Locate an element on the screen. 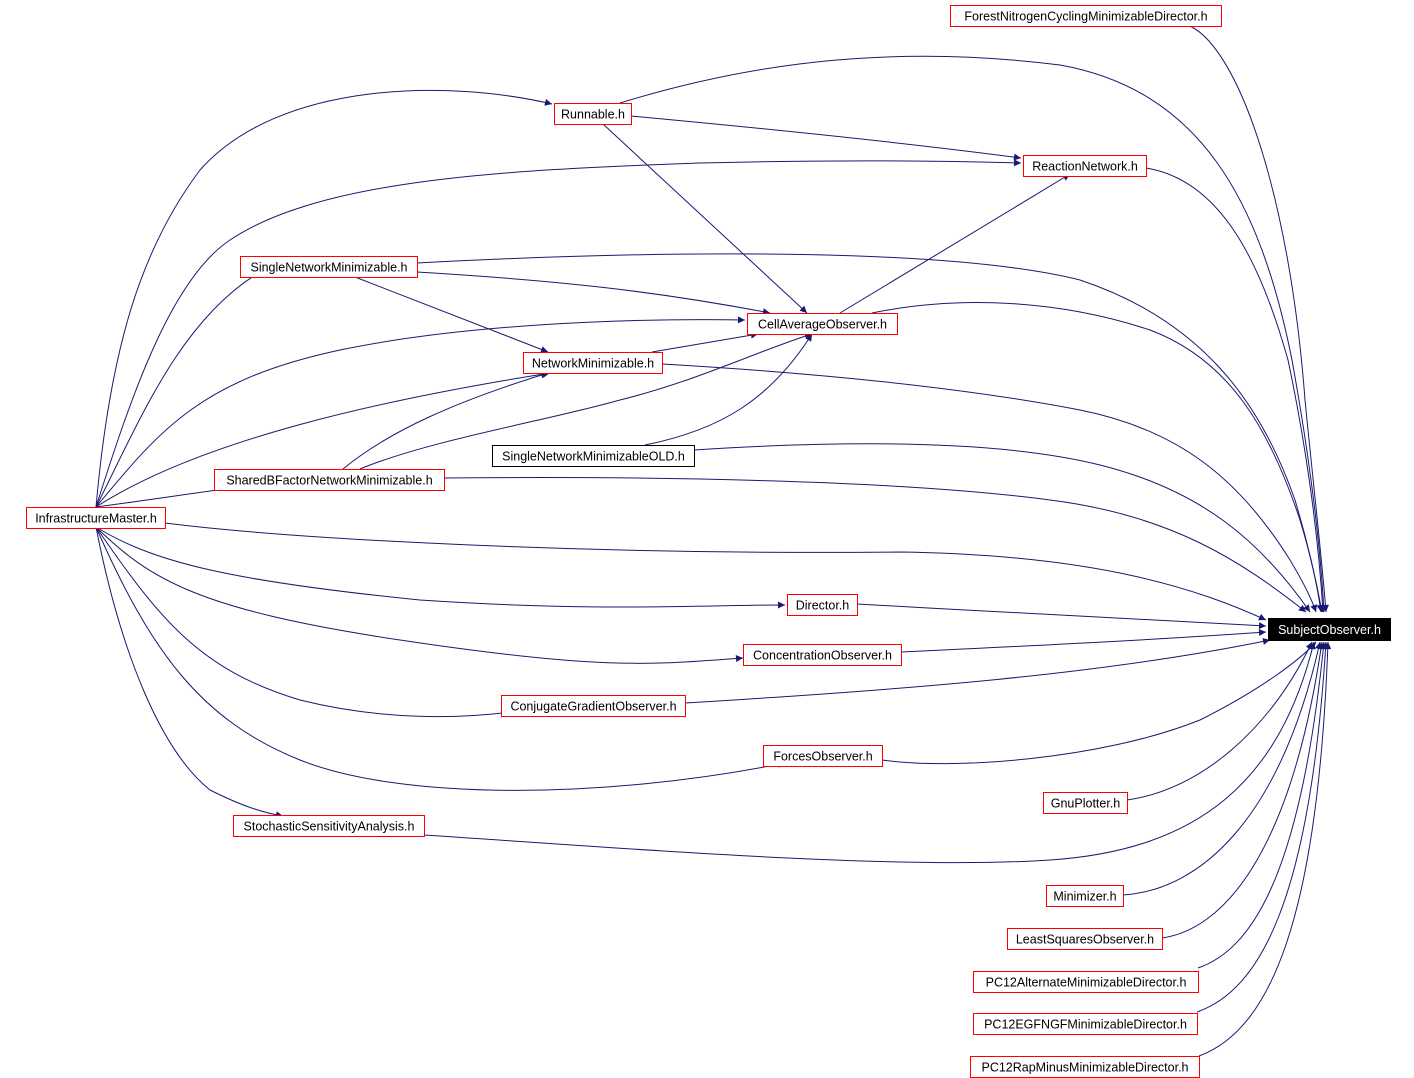  node-pc12egf: PC12EGFNGFMinimizableDirector.h is located at coordinates (1085, 1024).